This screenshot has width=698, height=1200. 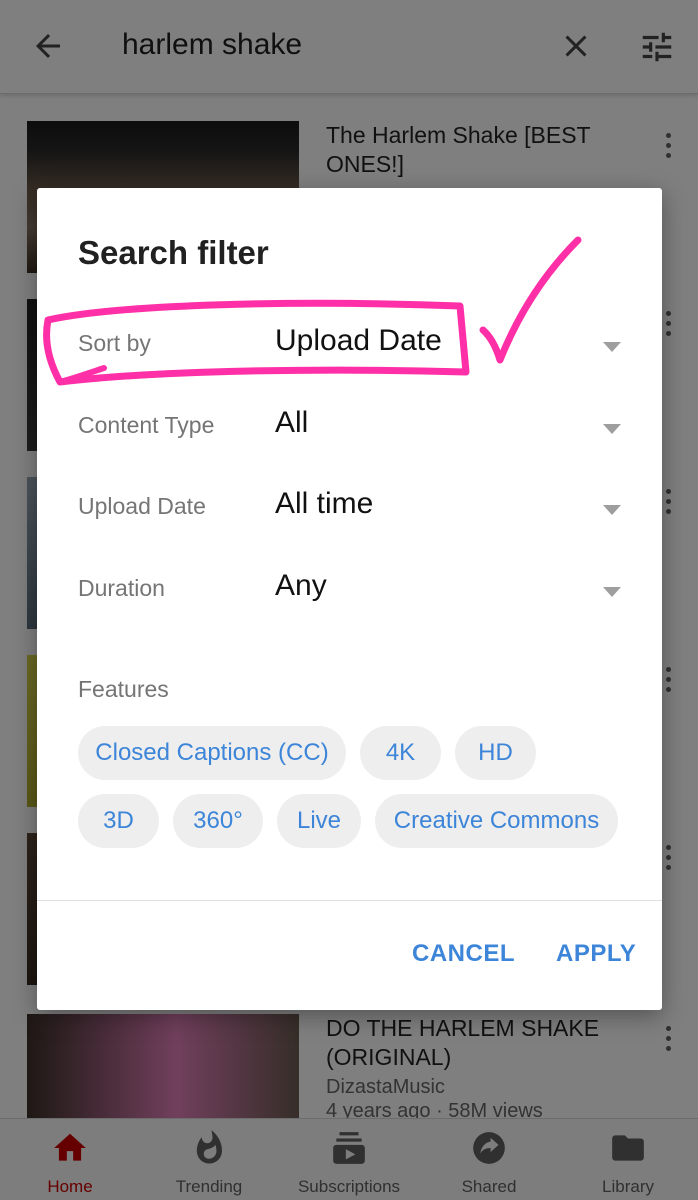 I want to click on filter-row-duration: Duration Any, so click(x=349, y=591).